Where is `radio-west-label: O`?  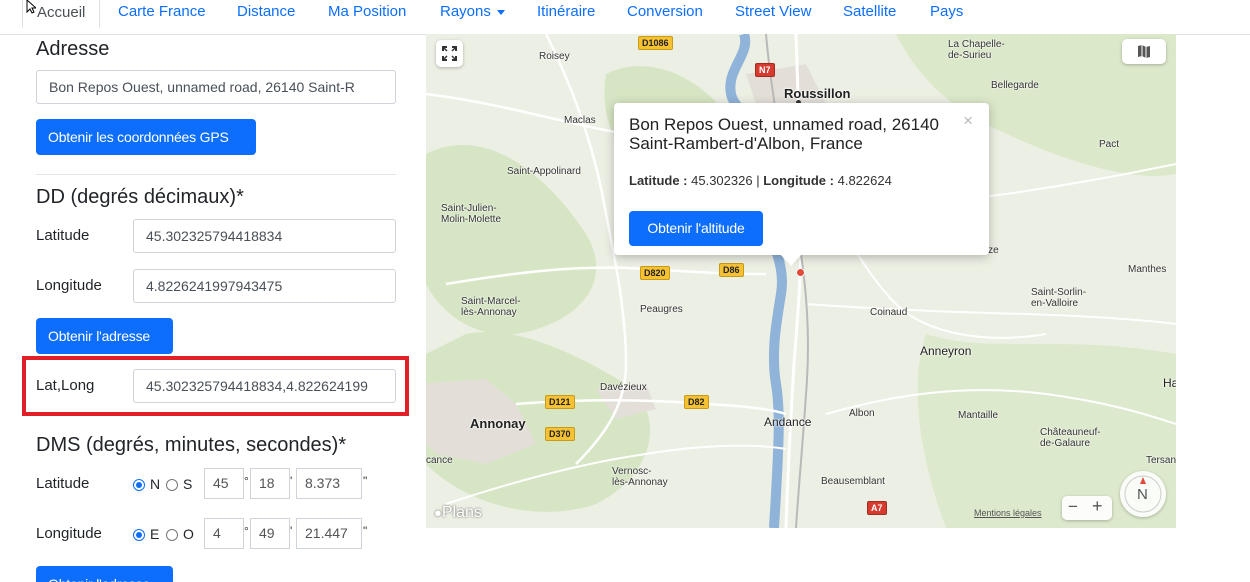
radio-west-label: O is located at coordinates (188, 534).